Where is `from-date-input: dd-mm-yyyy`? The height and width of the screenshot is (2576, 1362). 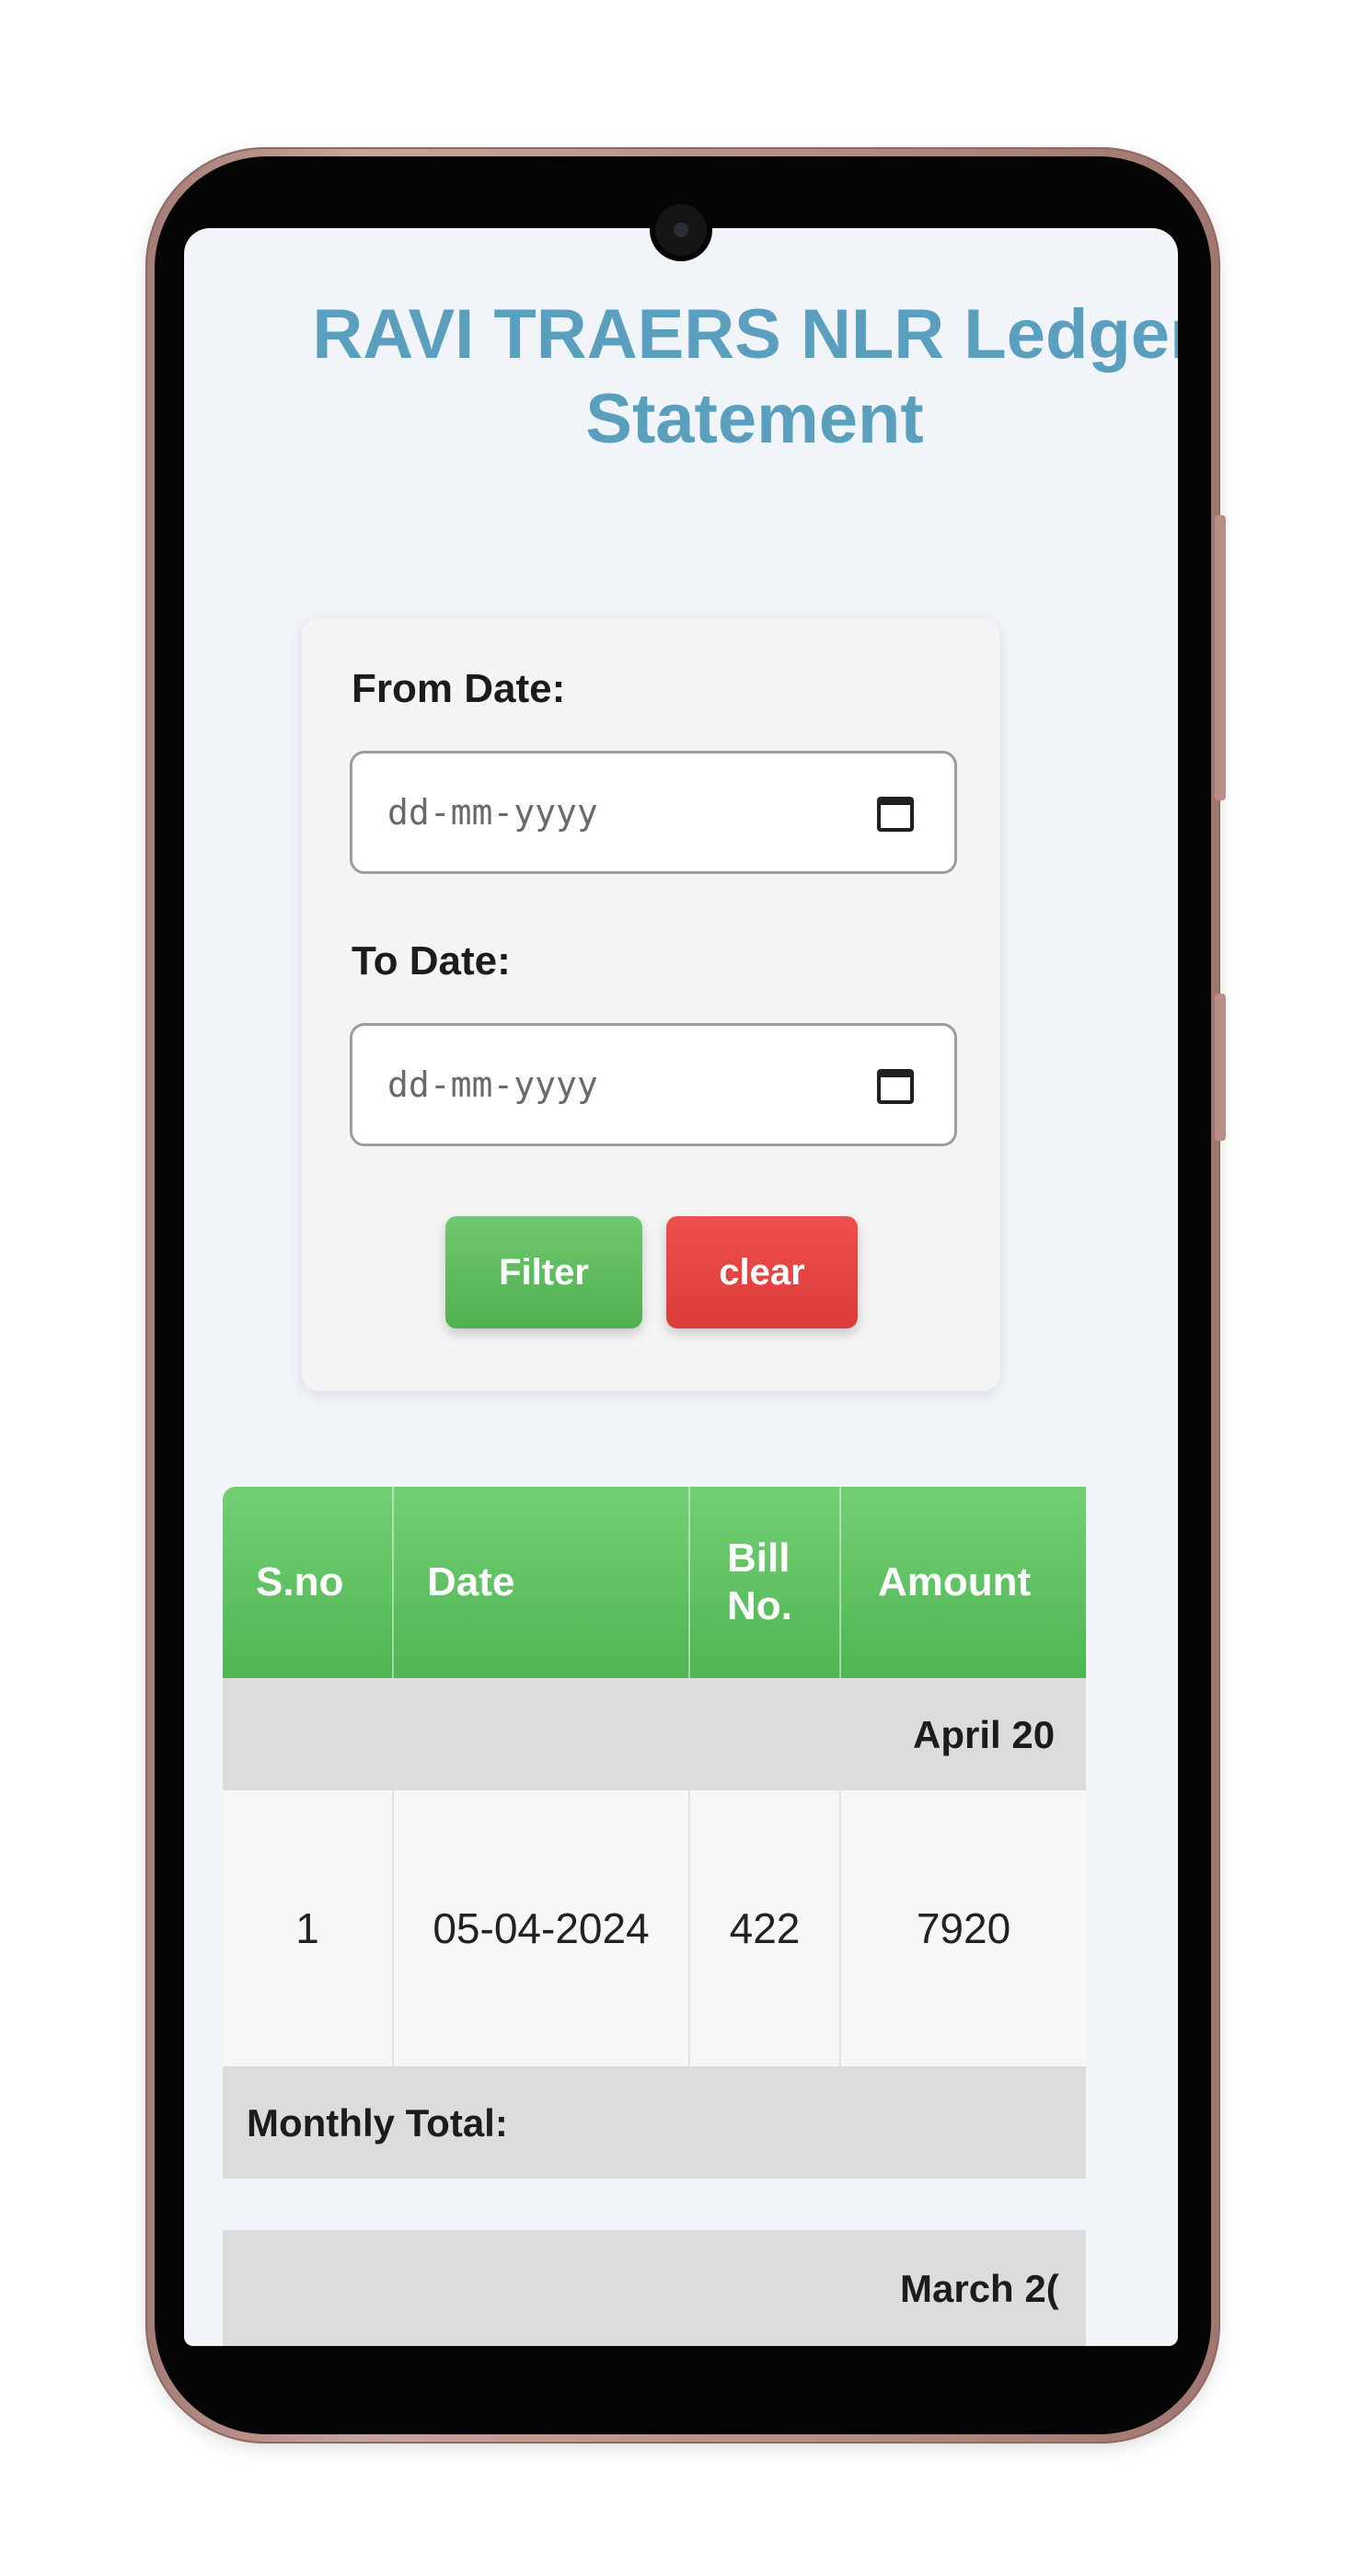 from-date-input: dd-mm-yyyy is located at coordinates (653, 812).